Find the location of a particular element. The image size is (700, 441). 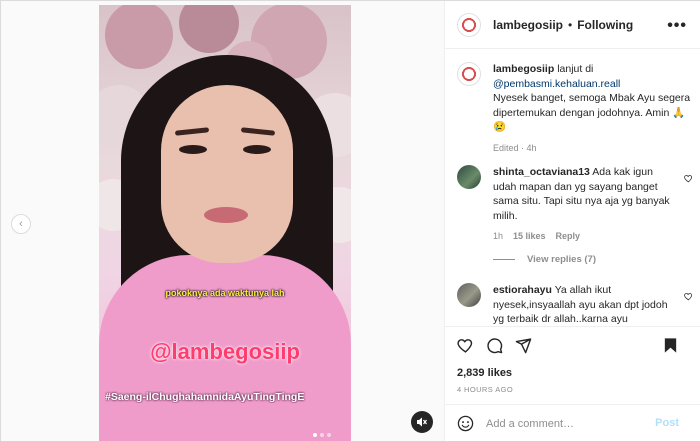

comment-likes: 15 likes is located at coordinates (529, 236).